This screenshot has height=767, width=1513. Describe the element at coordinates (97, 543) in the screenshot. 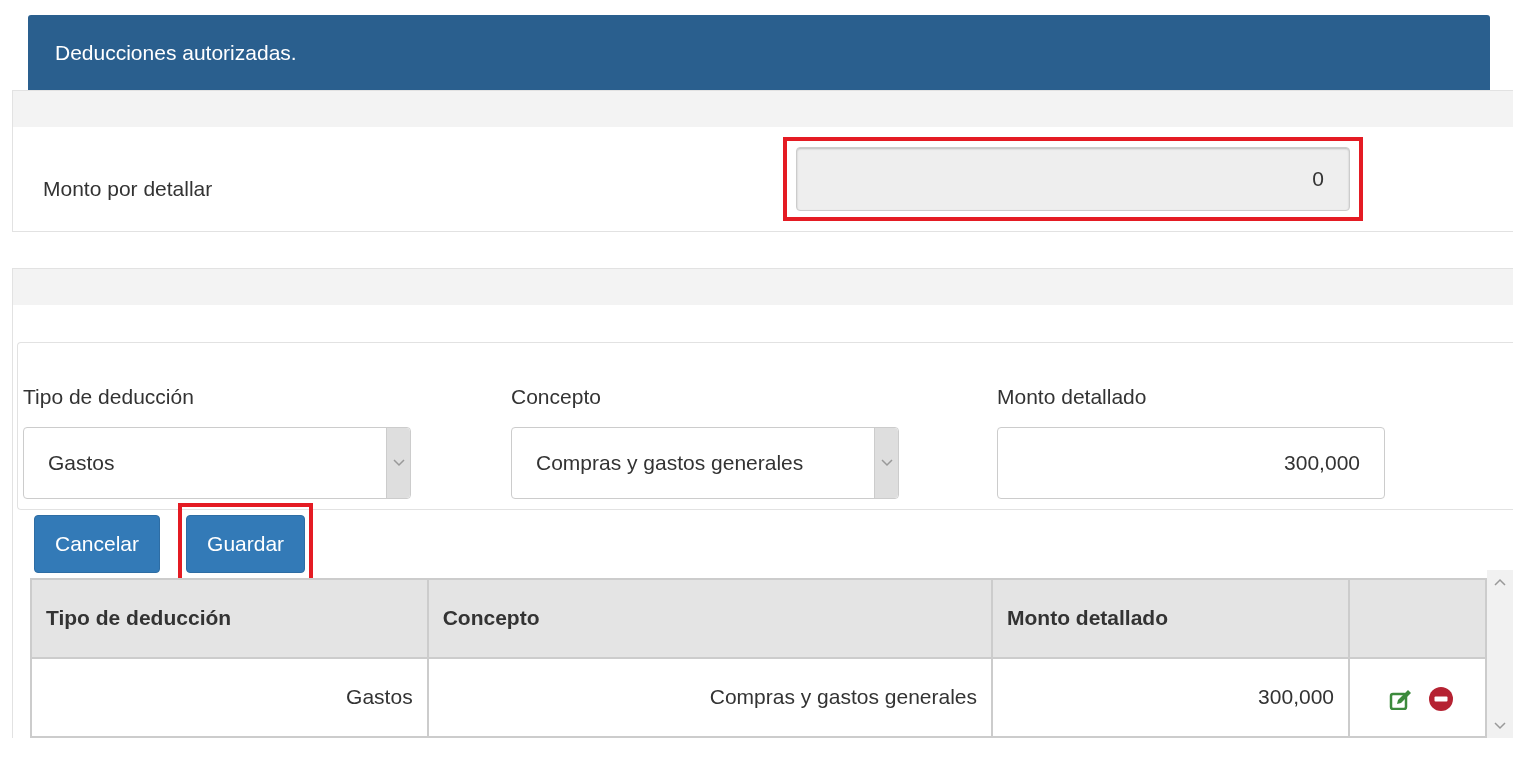

I see `action-button: Cancelar` at that location.